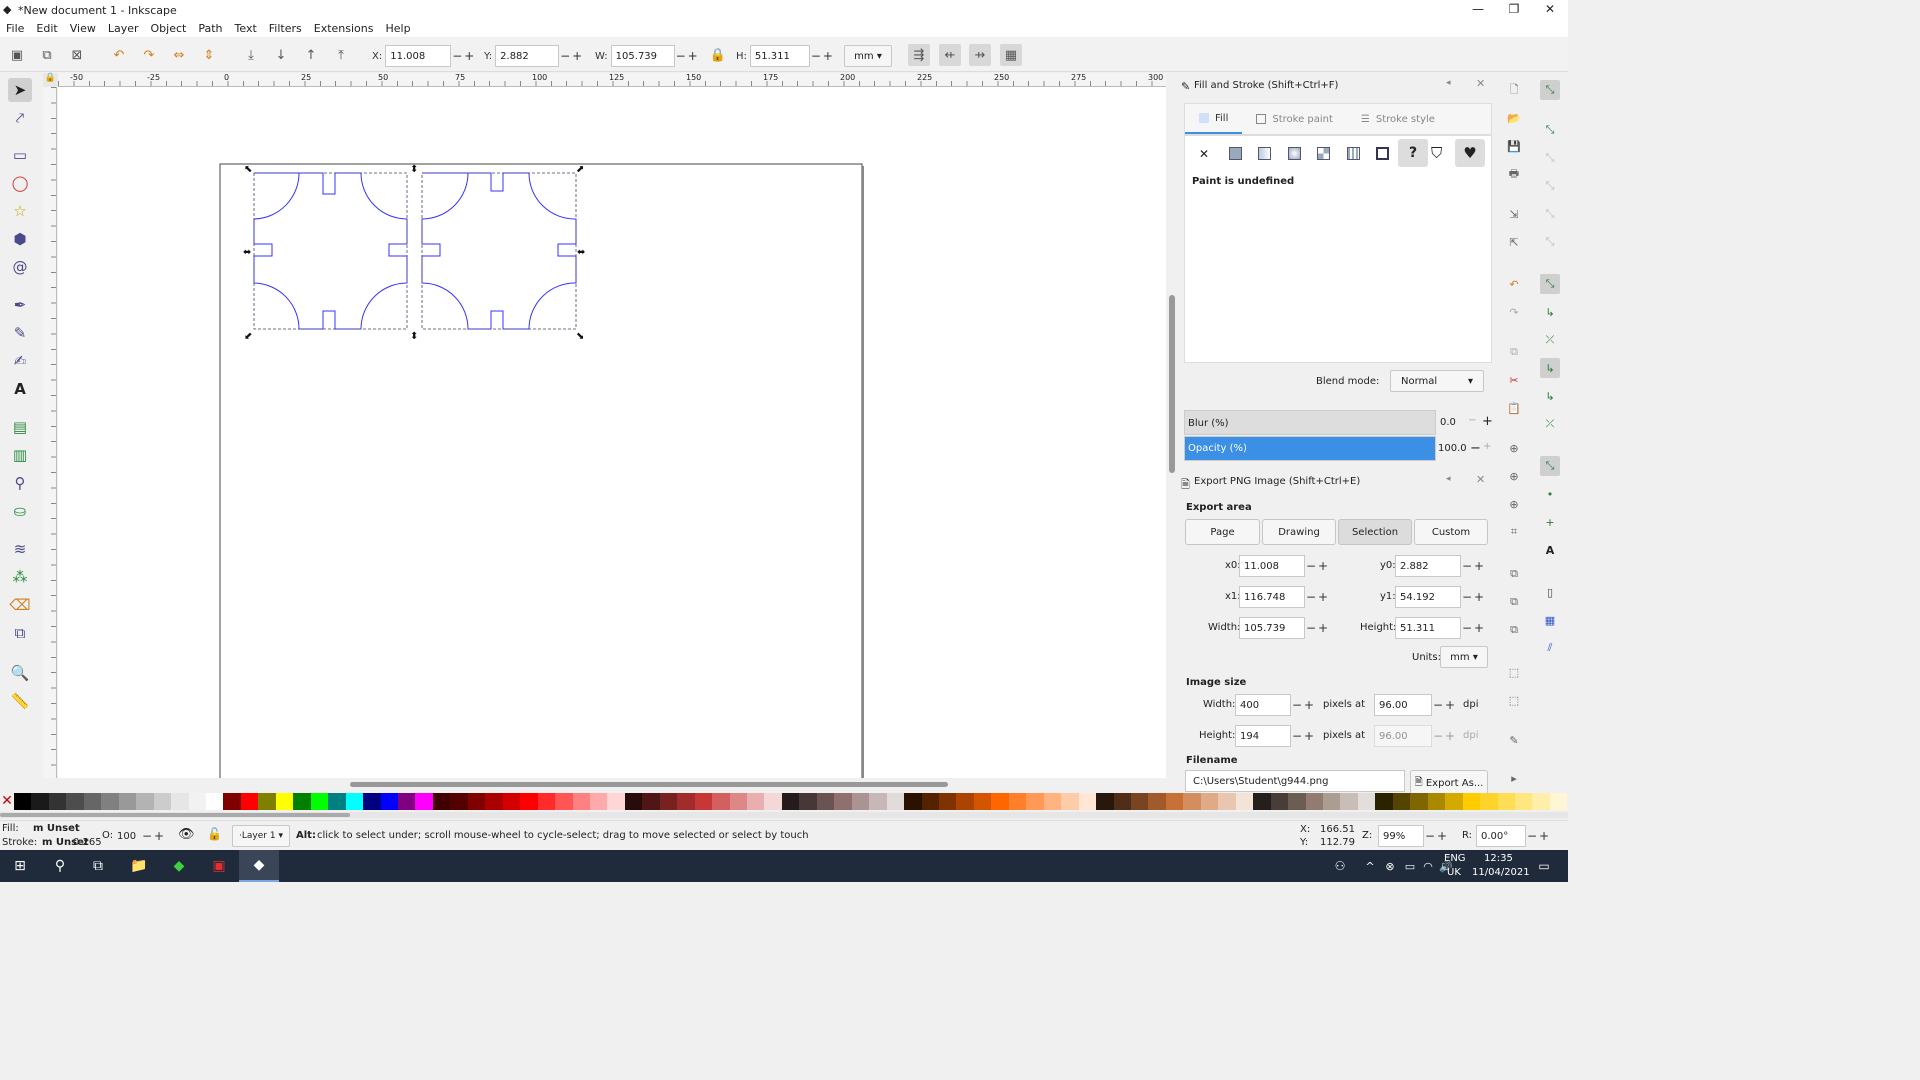  I want to click on fill-rule-nonzero-icon: ♥, so click(1470, 153).